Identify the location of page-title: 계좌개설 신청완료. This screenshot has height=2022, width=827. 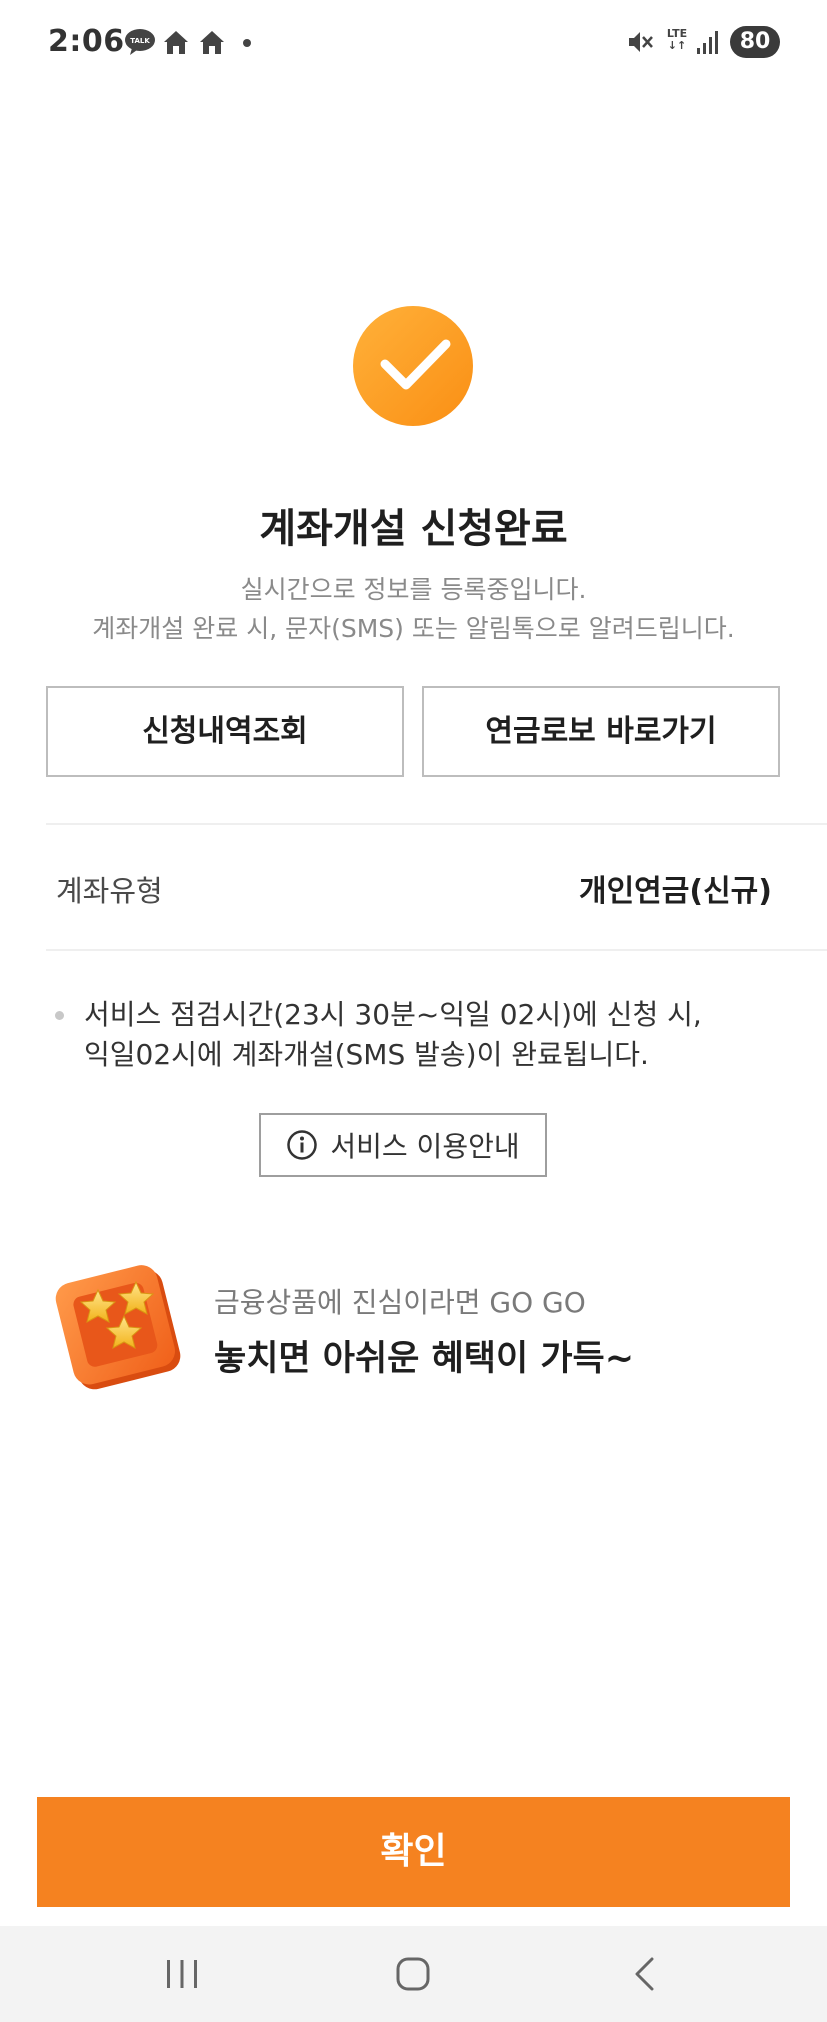
(413, 529).